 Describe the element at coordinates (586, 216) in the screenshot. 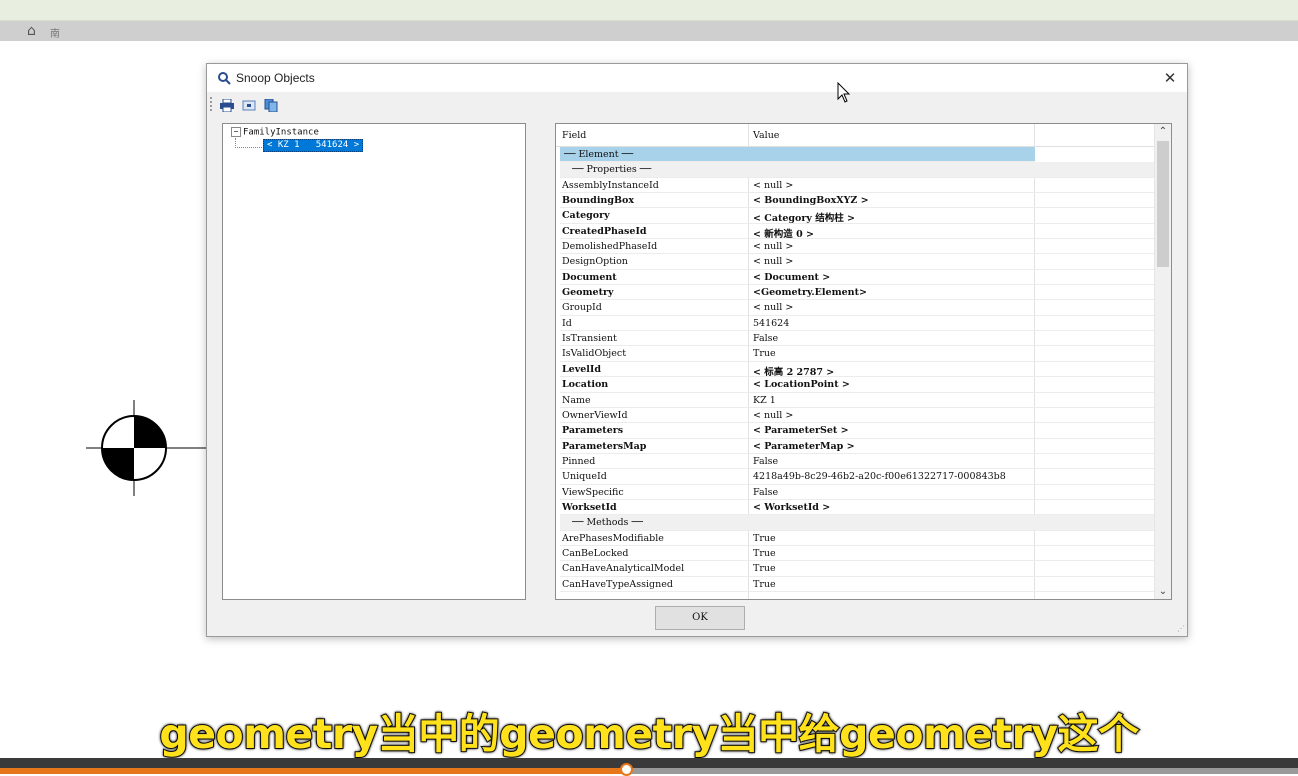

I see `grid-cell-field: Category` at that location.